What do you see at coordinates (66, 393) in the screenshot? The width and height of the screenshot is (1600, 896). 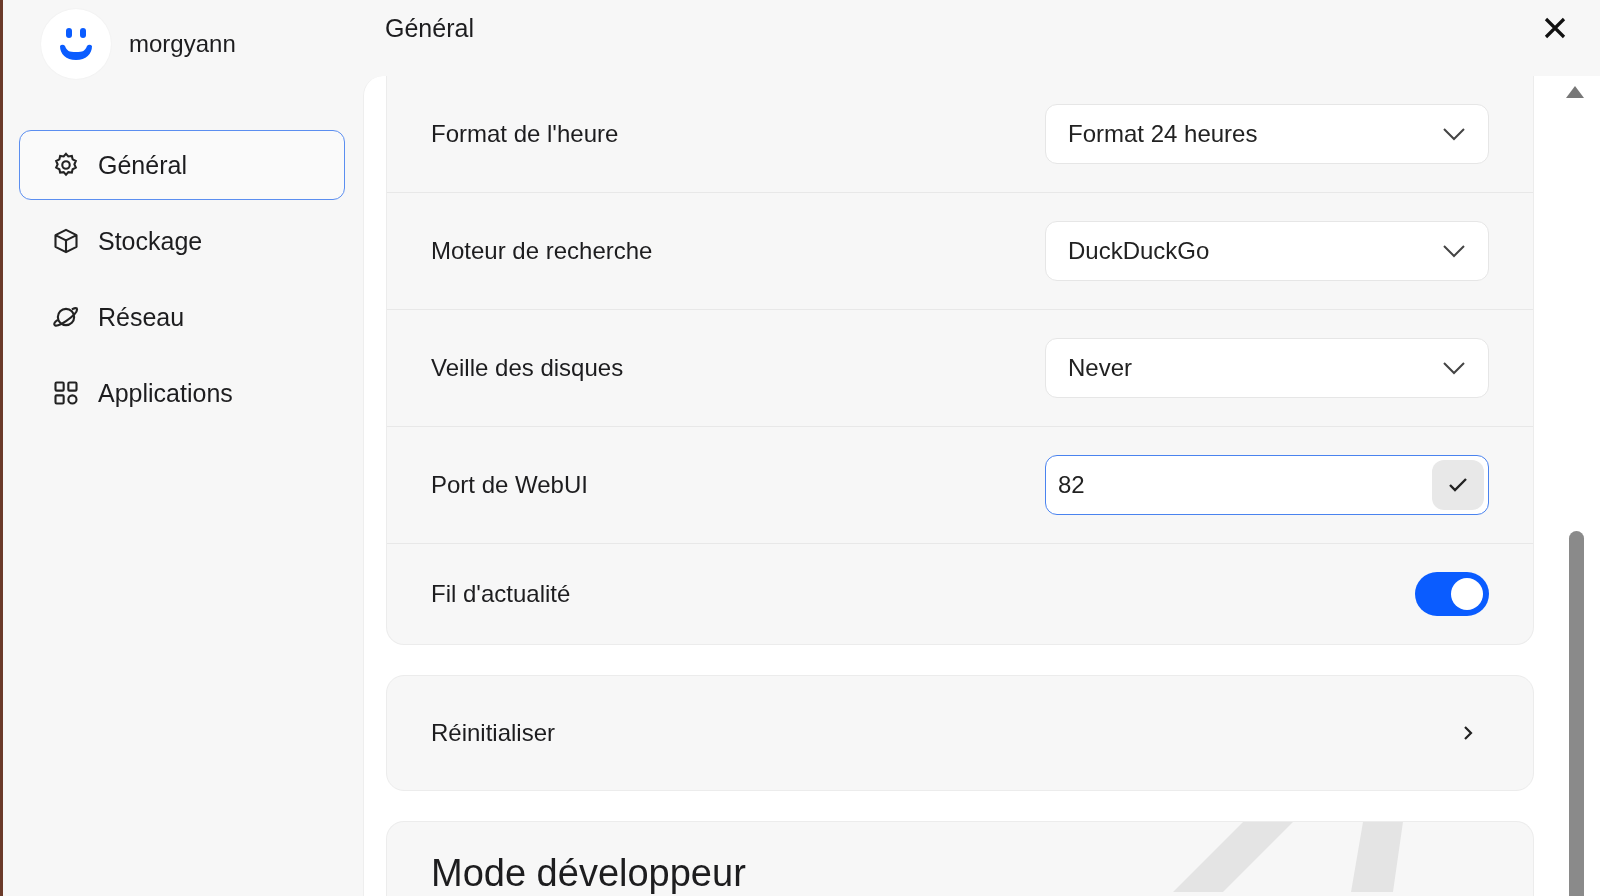 I see `apps-grid-icon` at bounding box center [66, 393].